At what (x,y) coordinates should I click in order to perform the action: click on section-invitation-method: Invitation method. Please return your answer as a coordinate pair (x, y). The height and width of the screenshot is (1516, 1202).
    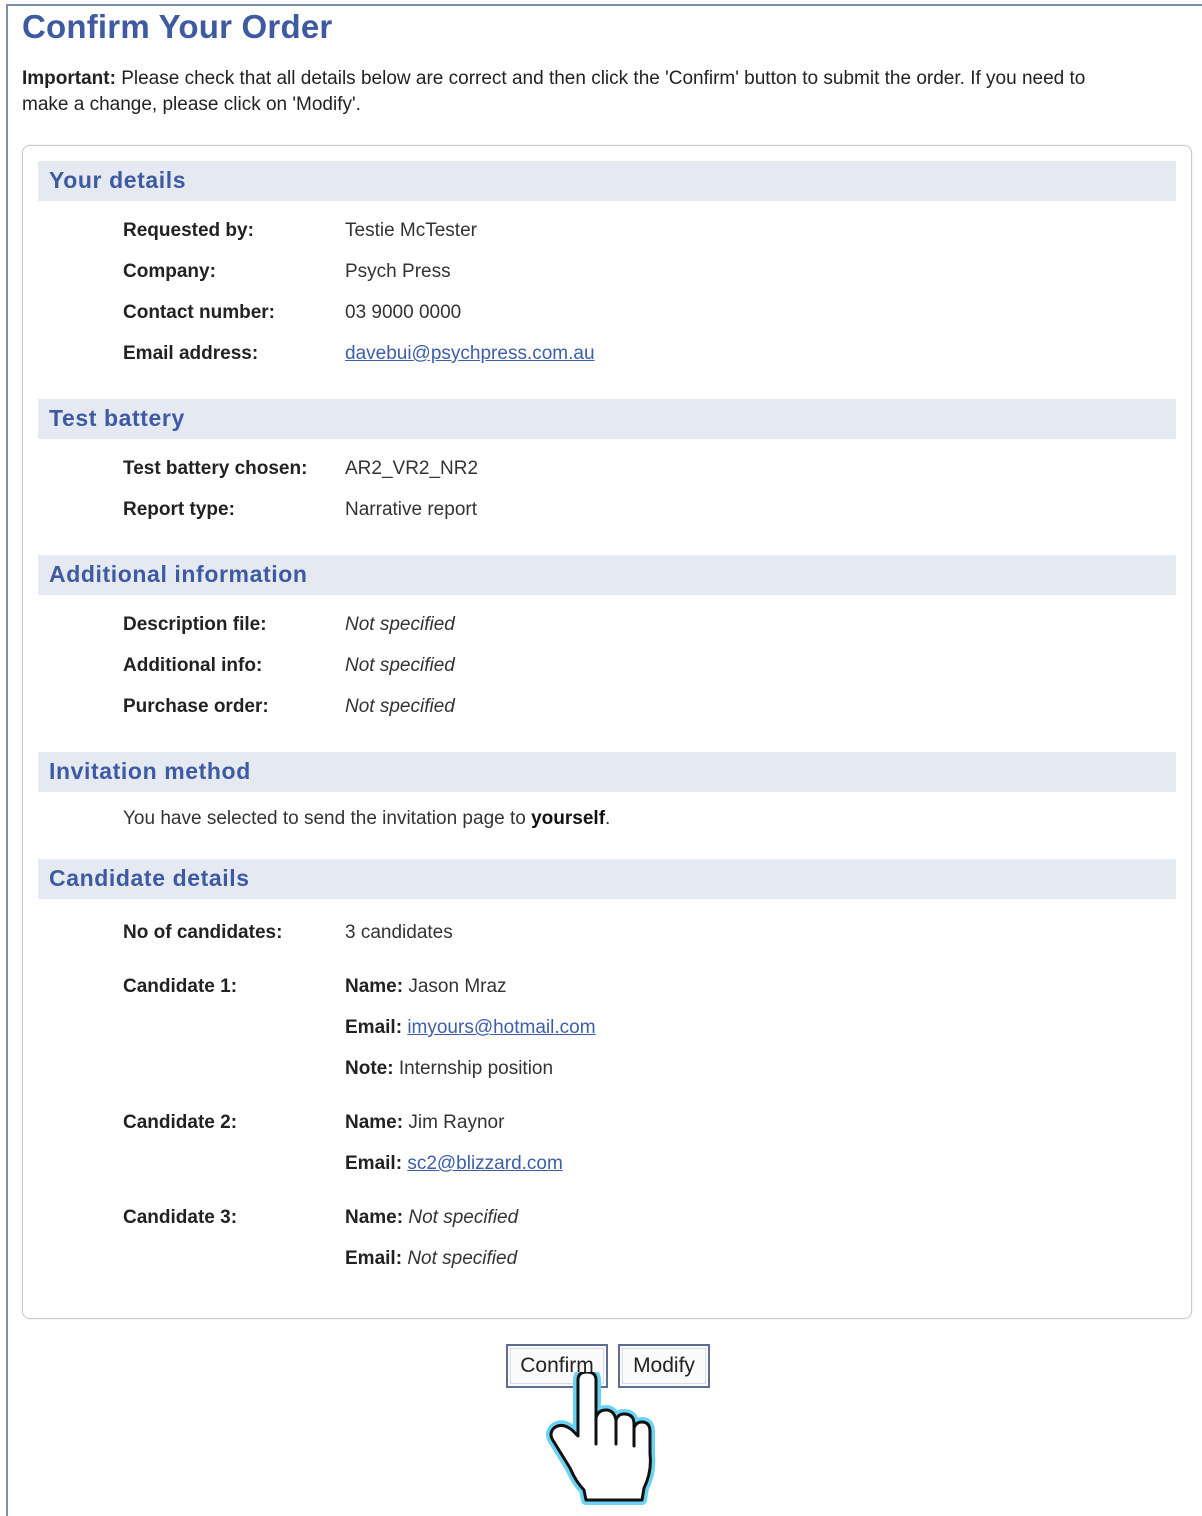
    Looking at the image, I should click on (607, 772).